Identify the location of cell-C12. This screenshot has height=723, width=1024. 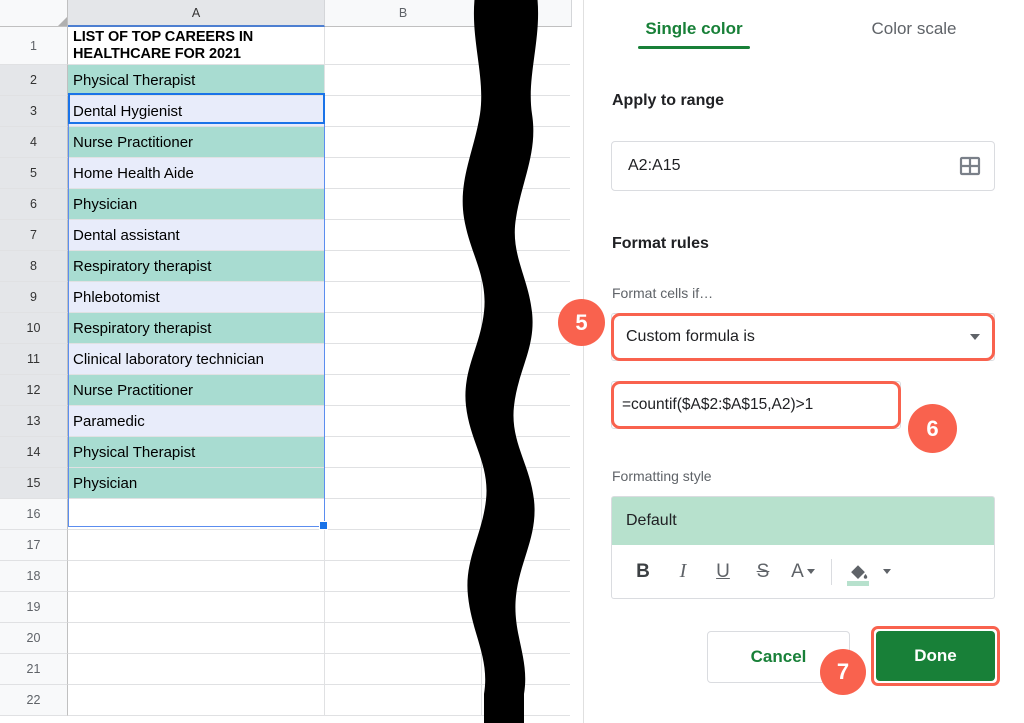
(527, 390).